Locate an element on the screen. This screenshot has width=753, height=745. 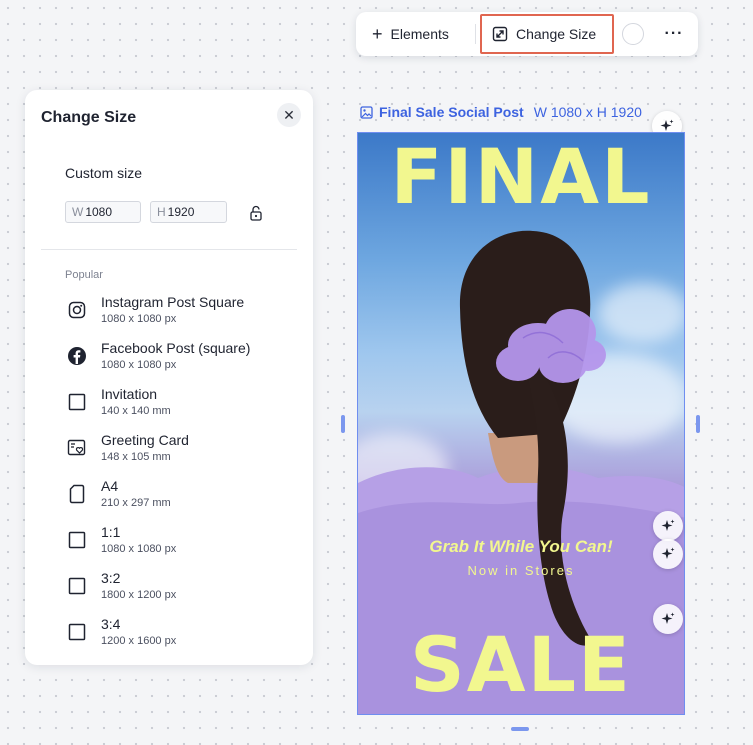
preset-name: 3:2 is located at coordinates (111, 578).